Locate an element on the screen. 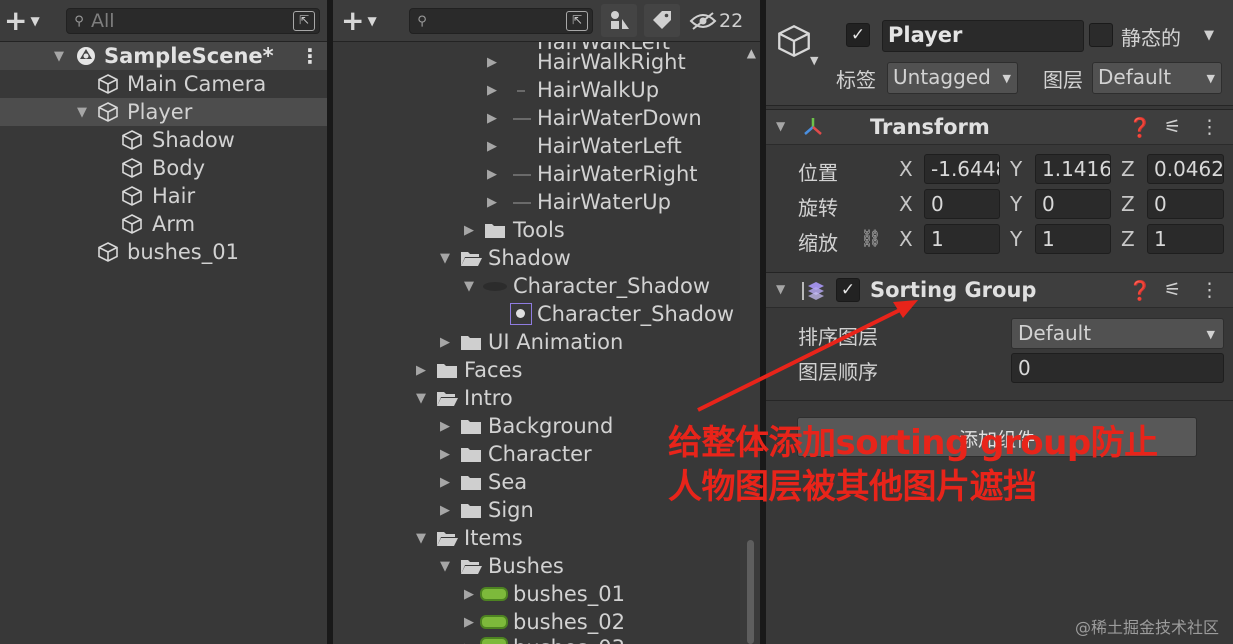 Image resolution: width=1233 pixels, height=644 pixels. scroll-up-arrow-icon: ▲ is located at coordinates (751, 53).